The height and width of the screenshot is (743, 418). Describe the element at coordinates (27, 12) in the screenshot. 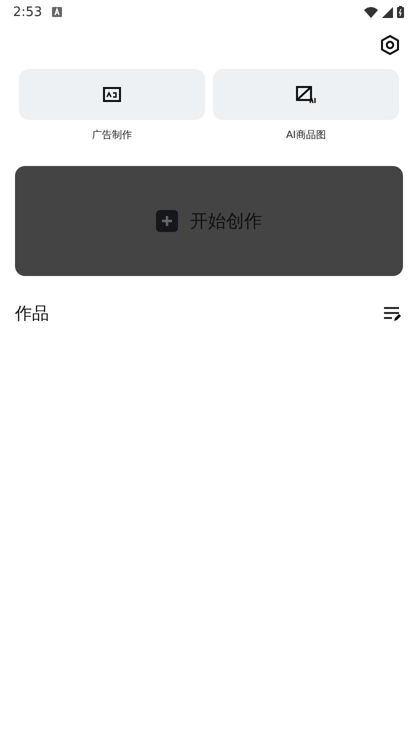

I see `status-time: 2:53` at that location.